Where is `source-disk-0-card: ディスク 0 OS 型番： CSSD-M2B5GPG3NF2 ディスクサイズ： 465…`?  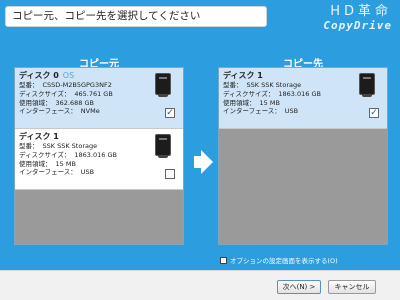 source-disk-0-card: ディスク 0 OS 型番： CSSD-M2B5GPG3NF2 ディスクサイズ： 465… is located at coordinates (99, 98).